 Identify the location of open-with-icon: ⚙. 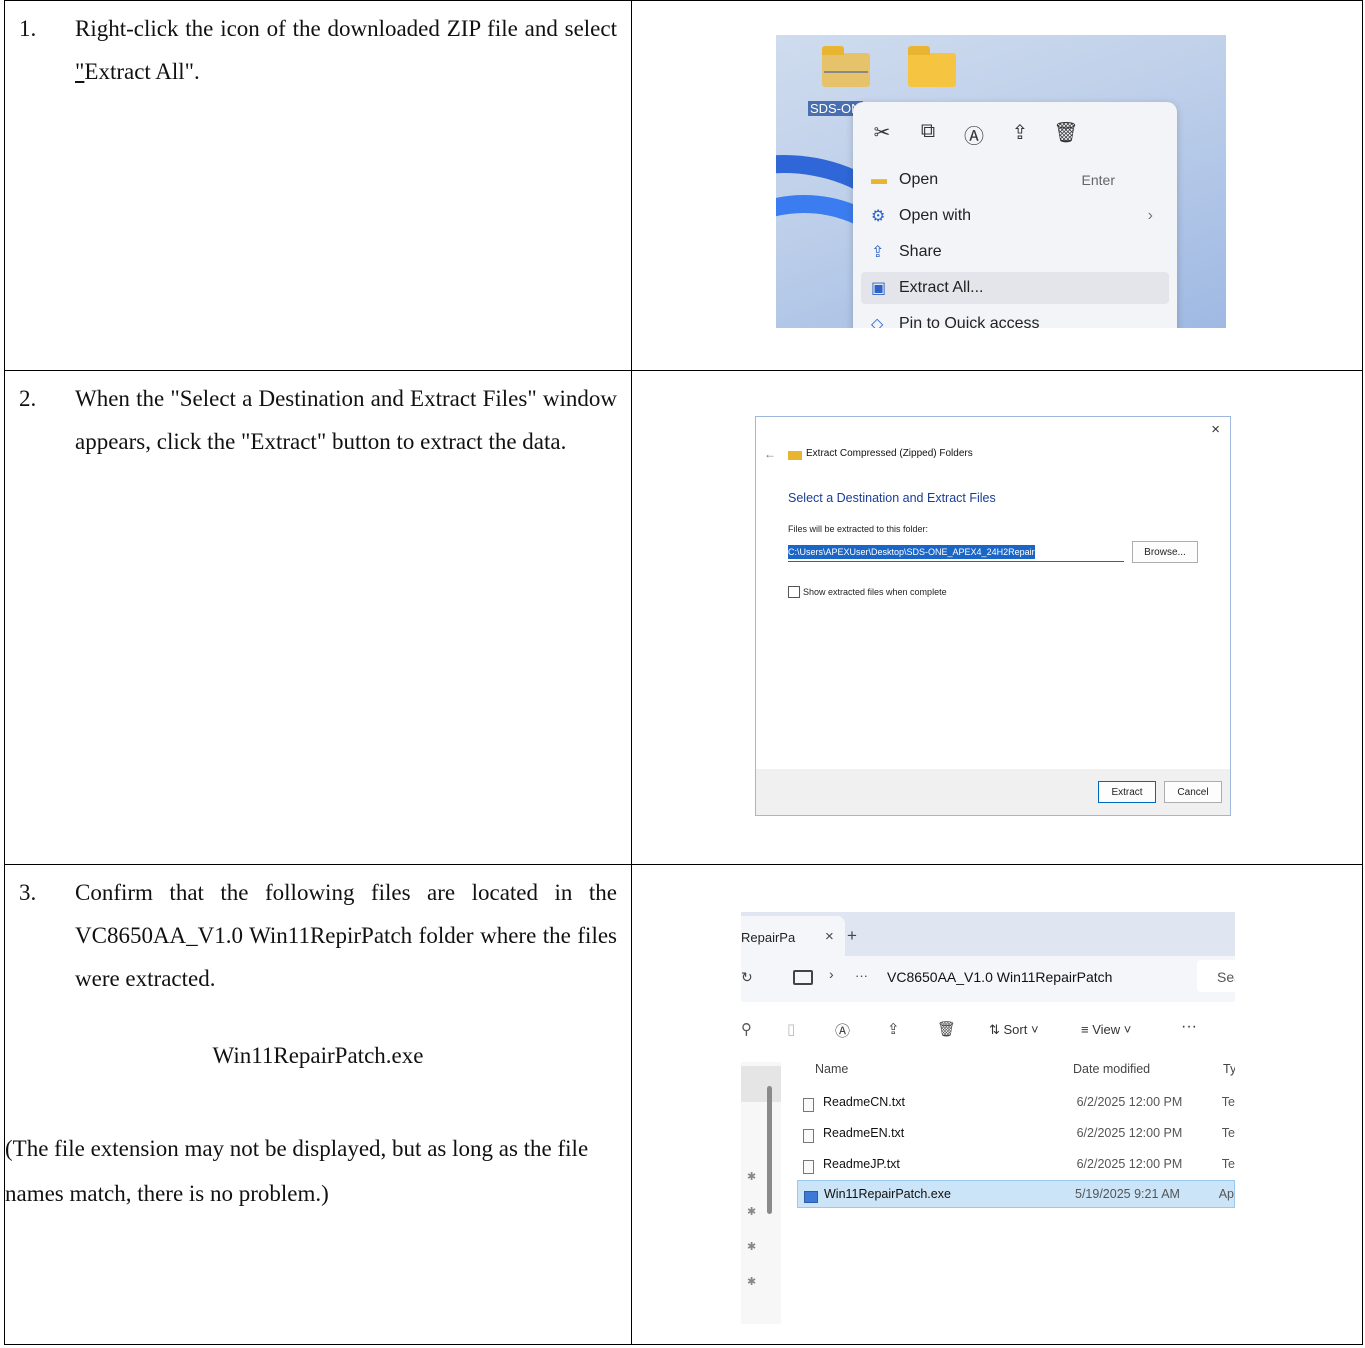
(878, 216).